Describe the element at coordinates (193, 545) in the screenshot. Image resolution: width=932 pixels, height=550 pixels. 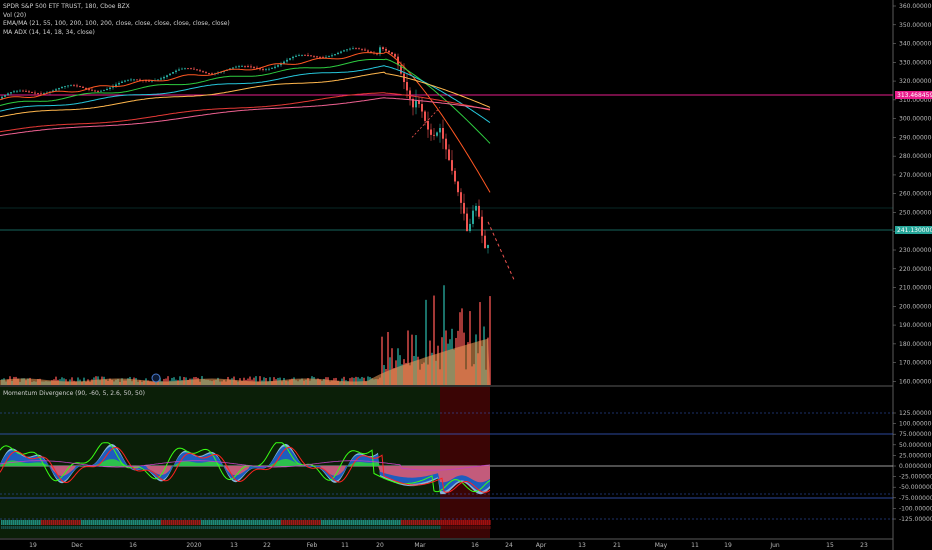
I see `time-tick-label: 2020` at that location.